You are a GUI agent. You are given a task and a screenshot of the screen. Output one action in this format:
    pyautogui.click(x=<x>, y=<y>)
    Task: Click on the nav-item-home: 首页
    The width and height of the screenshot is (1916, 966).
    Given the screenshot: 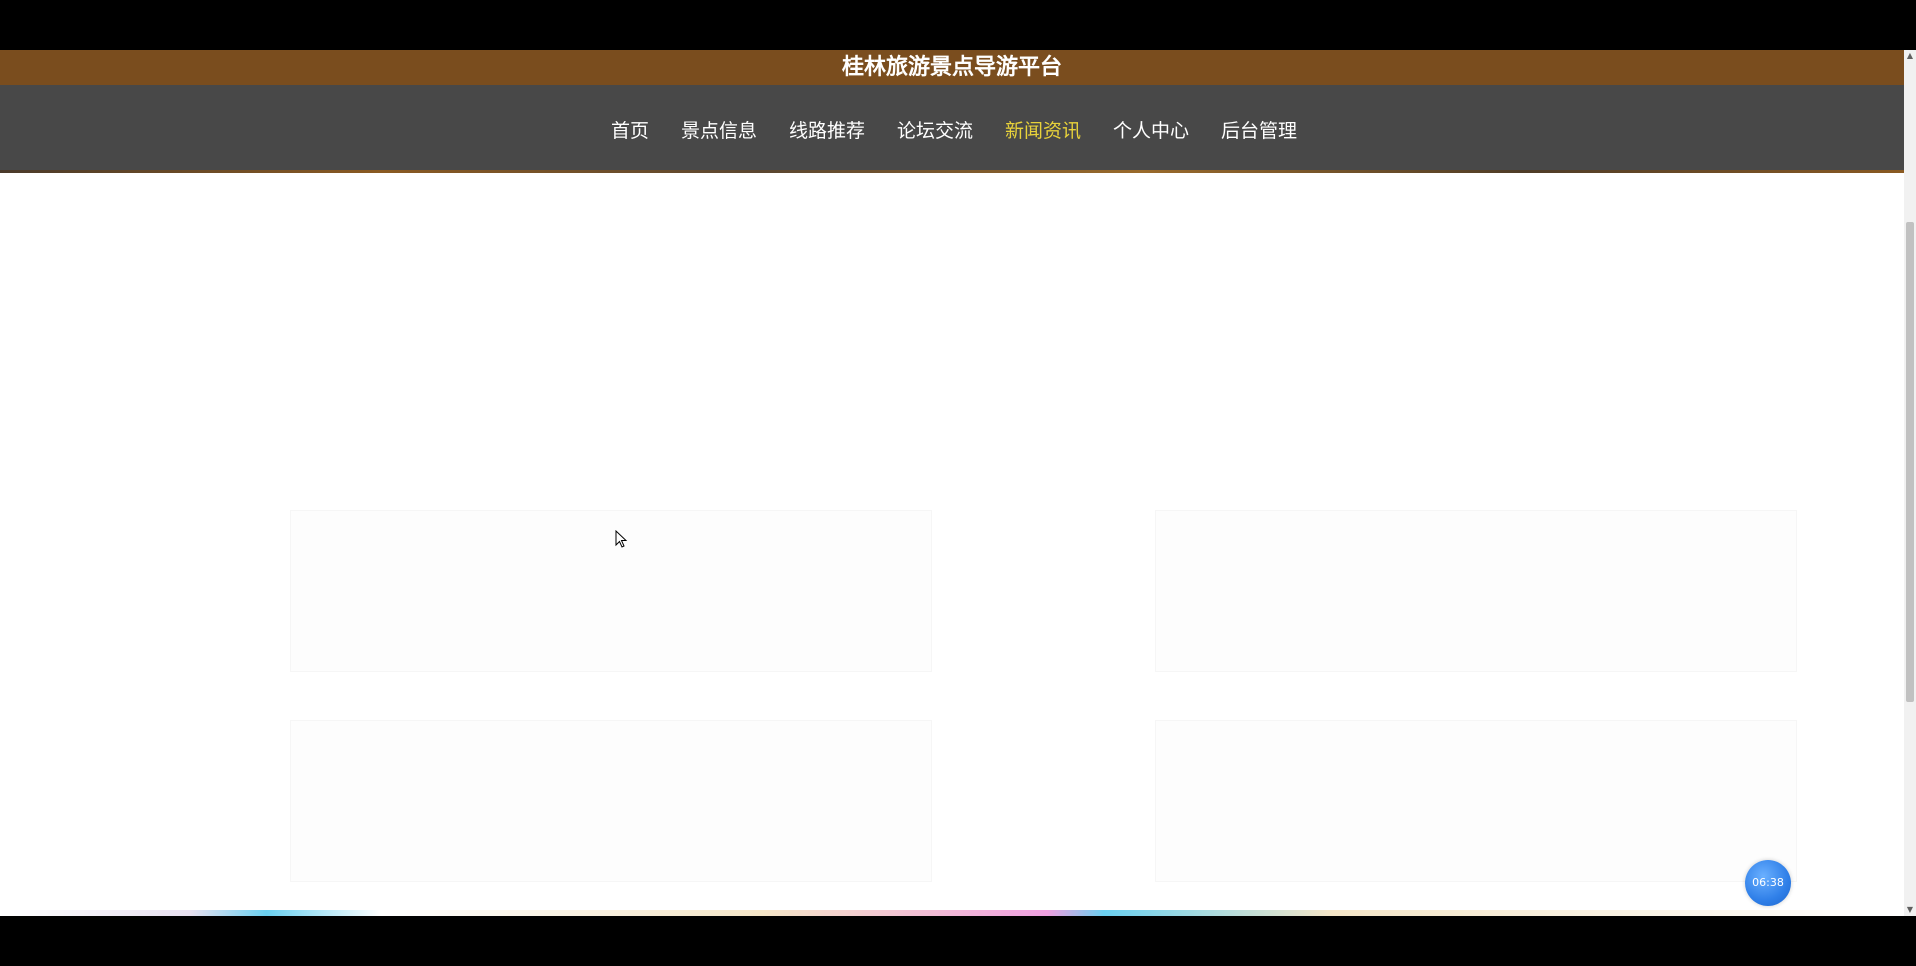 What is the action you would take?
    pyautogui.click(x=630, y=129)
    